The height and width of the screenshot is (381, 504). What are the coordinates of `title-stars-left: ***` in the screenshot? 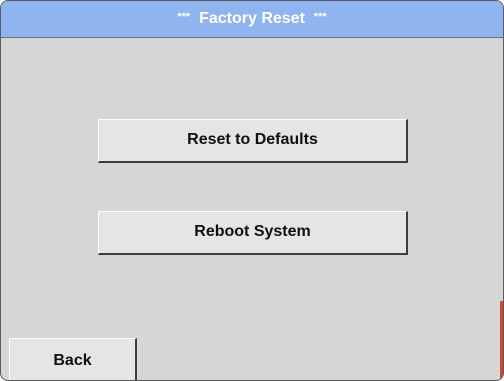 It's located at (184, 17).